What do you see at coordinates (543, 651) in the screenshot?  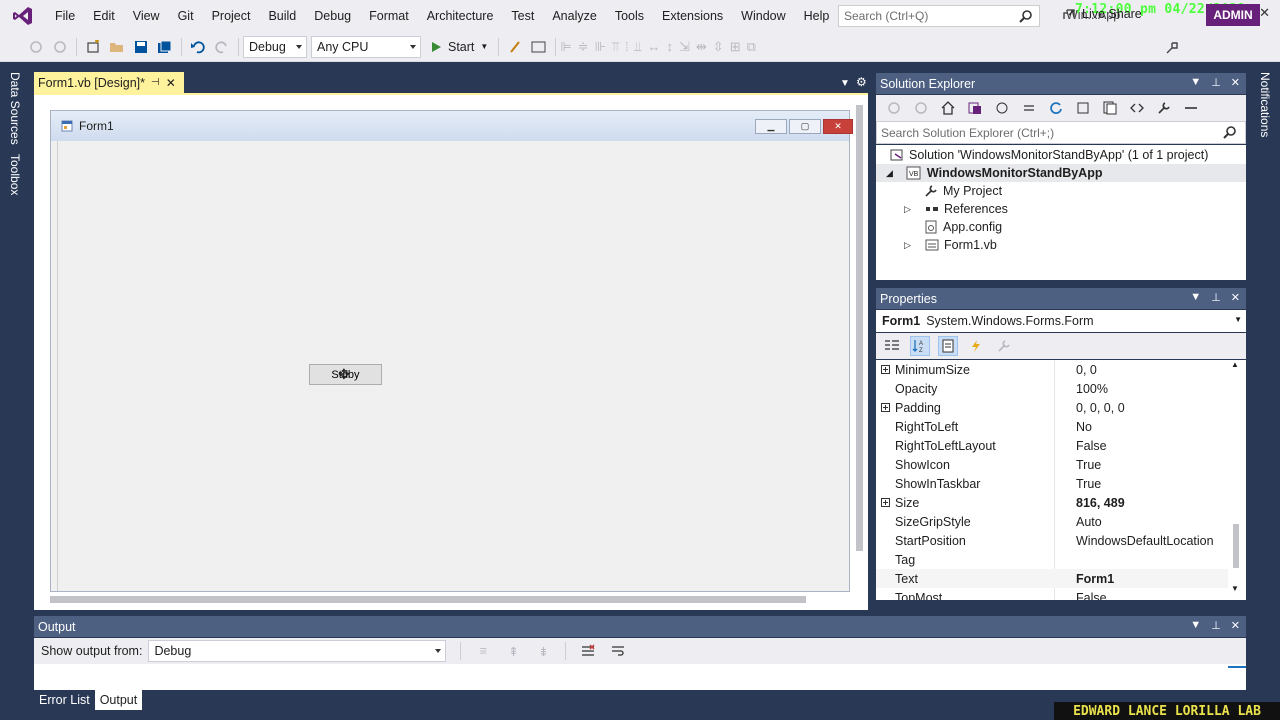 I see `next-message-icon: ⇟` at bounding box center [543, 651].